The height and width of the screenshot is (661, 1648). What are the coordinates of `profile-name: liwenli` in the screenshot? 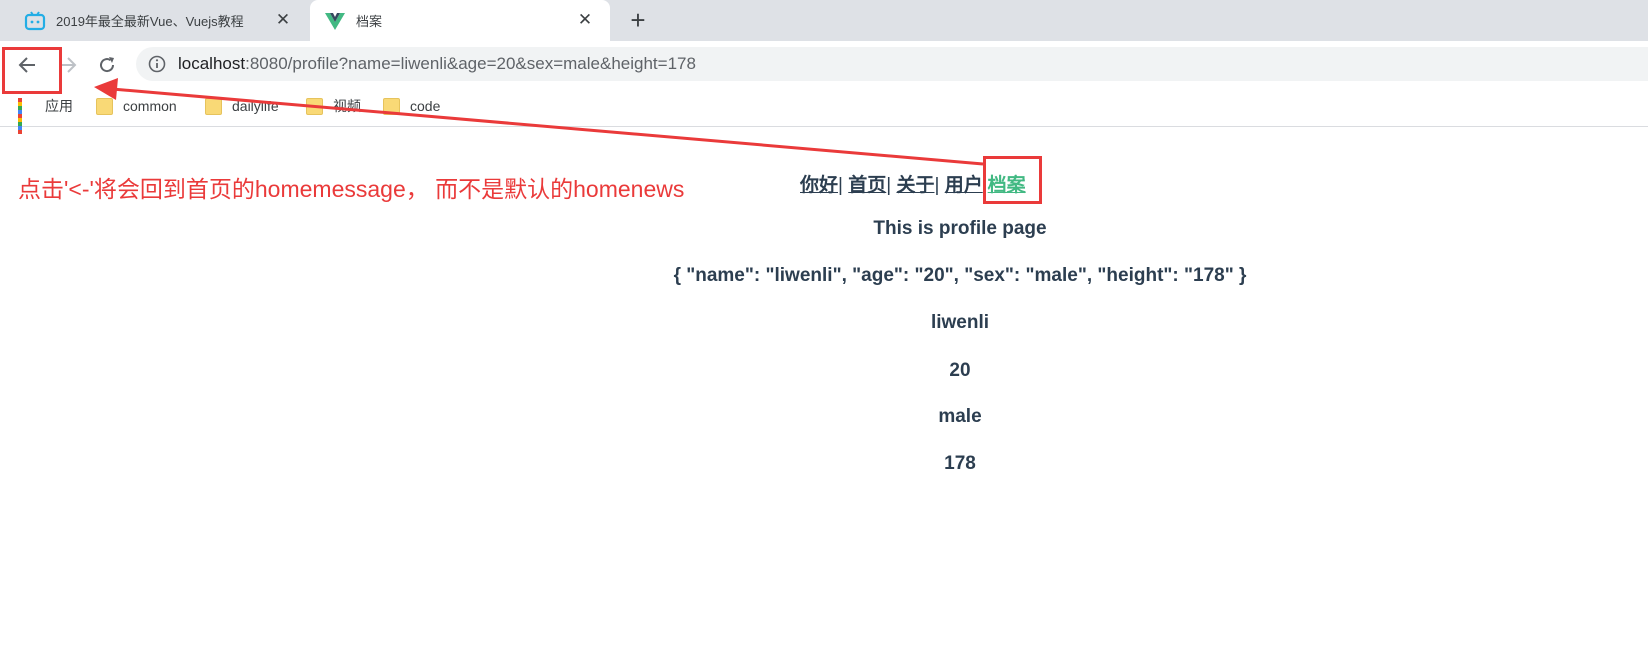 It's located at (824, 323).